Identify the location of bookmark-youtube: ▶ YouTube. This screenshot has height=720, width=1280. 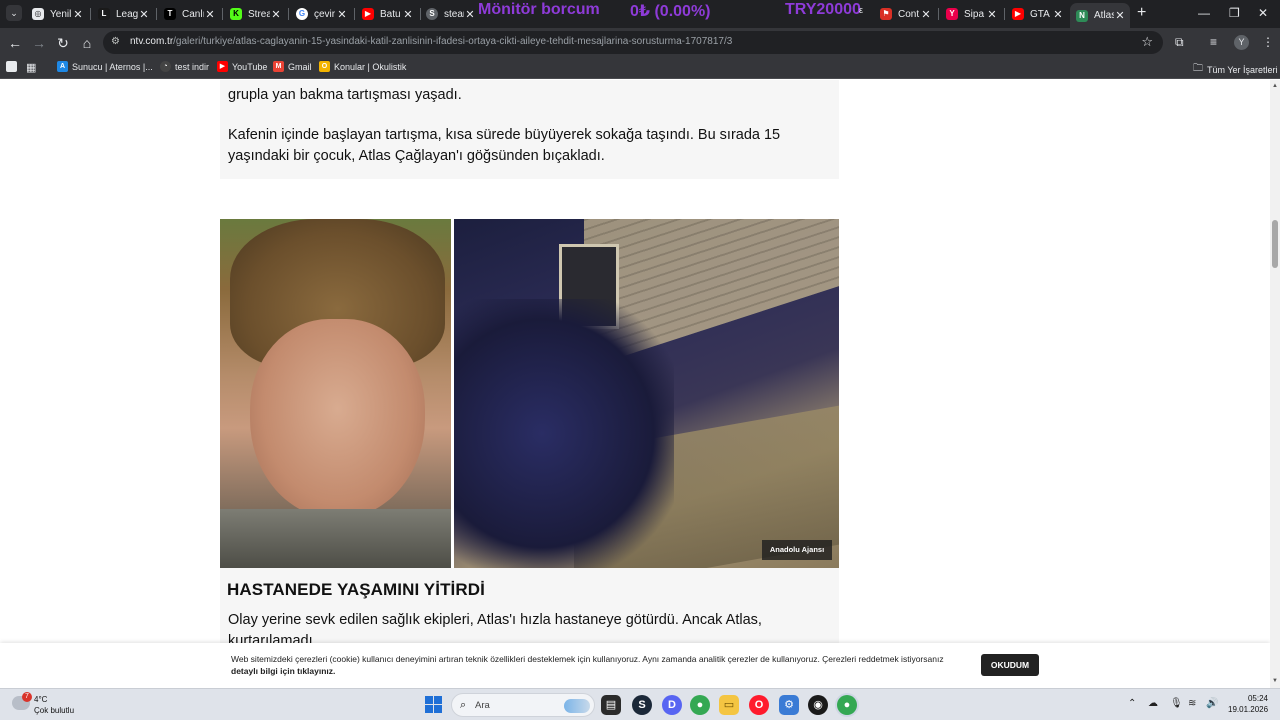
(242, 66).